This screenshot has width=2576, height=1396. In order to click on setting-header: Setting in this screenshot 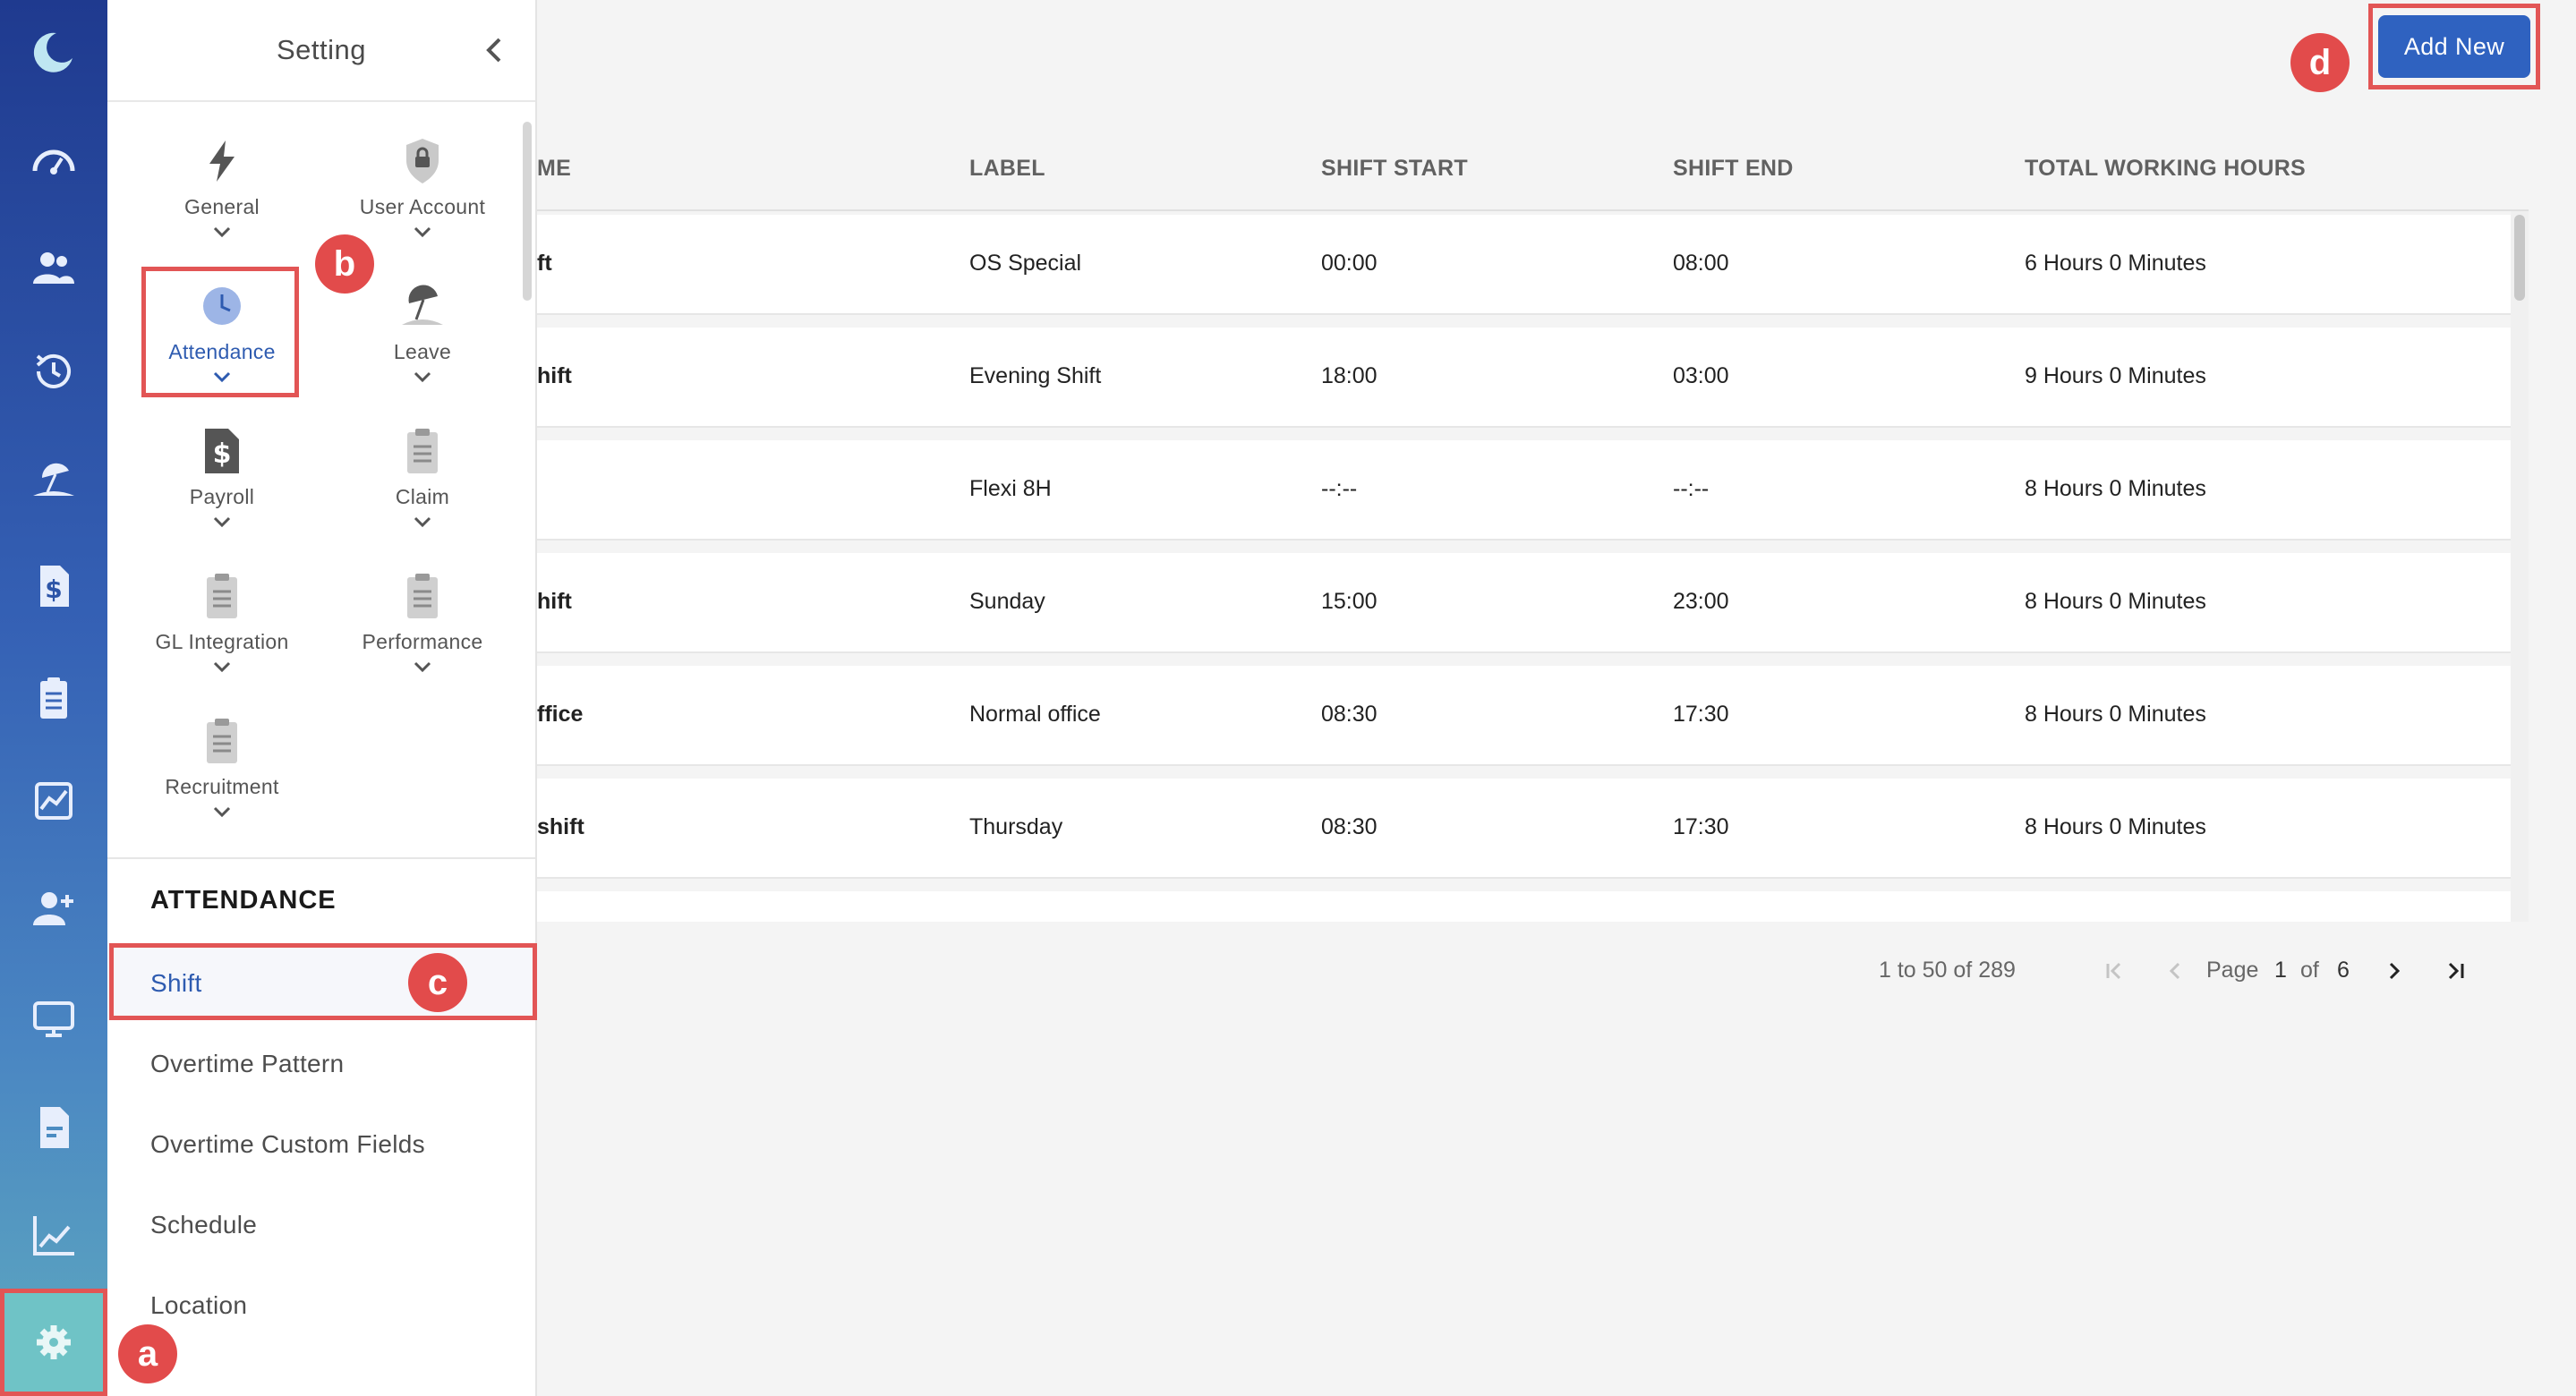, I will do `click(321, 51)`.